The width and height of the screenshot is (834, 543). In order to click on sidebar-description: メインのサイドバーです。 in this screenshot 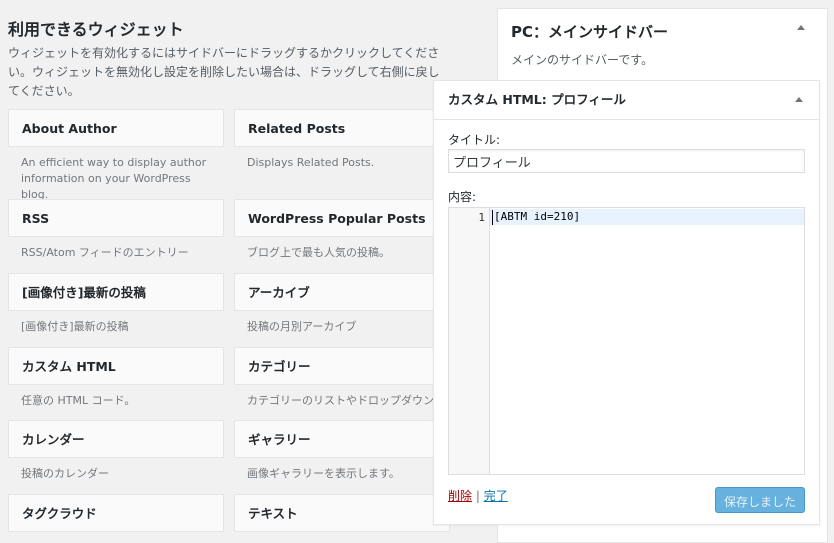, I will do `click(582, 60)`.